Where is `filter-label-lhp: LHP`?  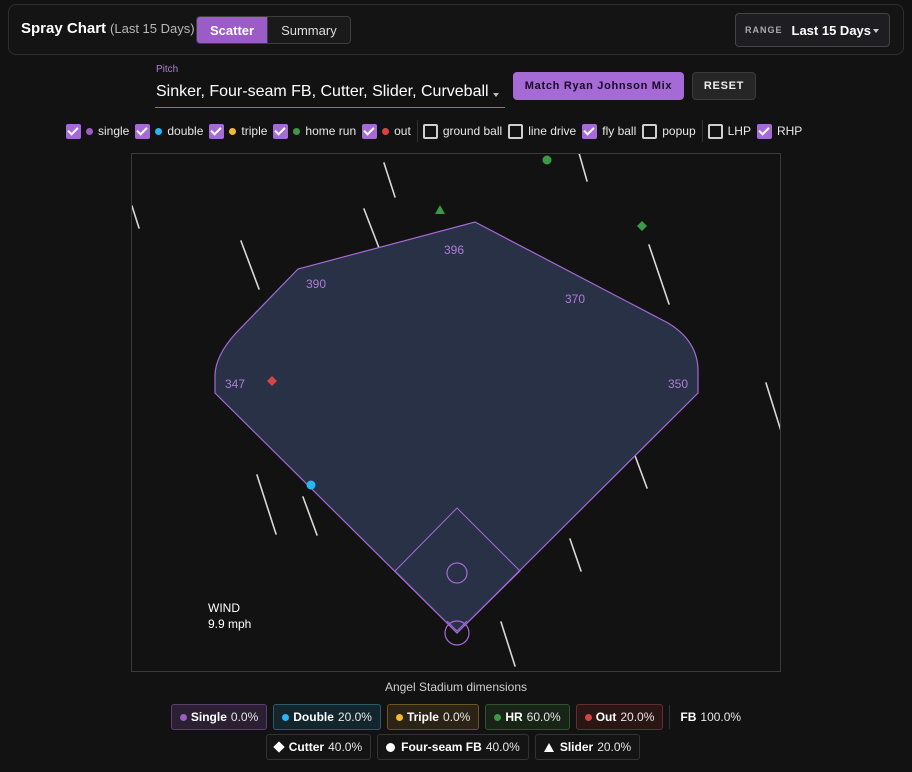 filter-label-lhp: LHP is located at coordinates (739, 131).